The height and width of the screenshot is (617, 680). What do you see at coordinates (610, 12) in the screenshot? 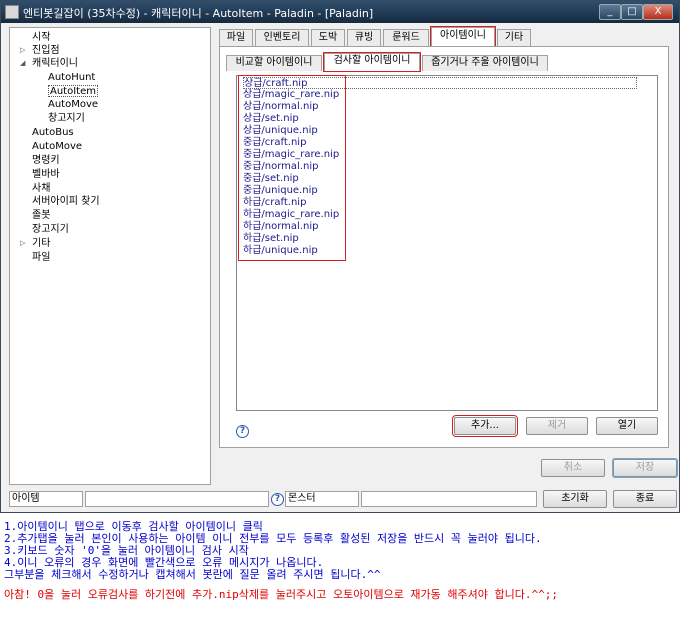
I see `minimize-button: _` at bounding box center [610, 12].